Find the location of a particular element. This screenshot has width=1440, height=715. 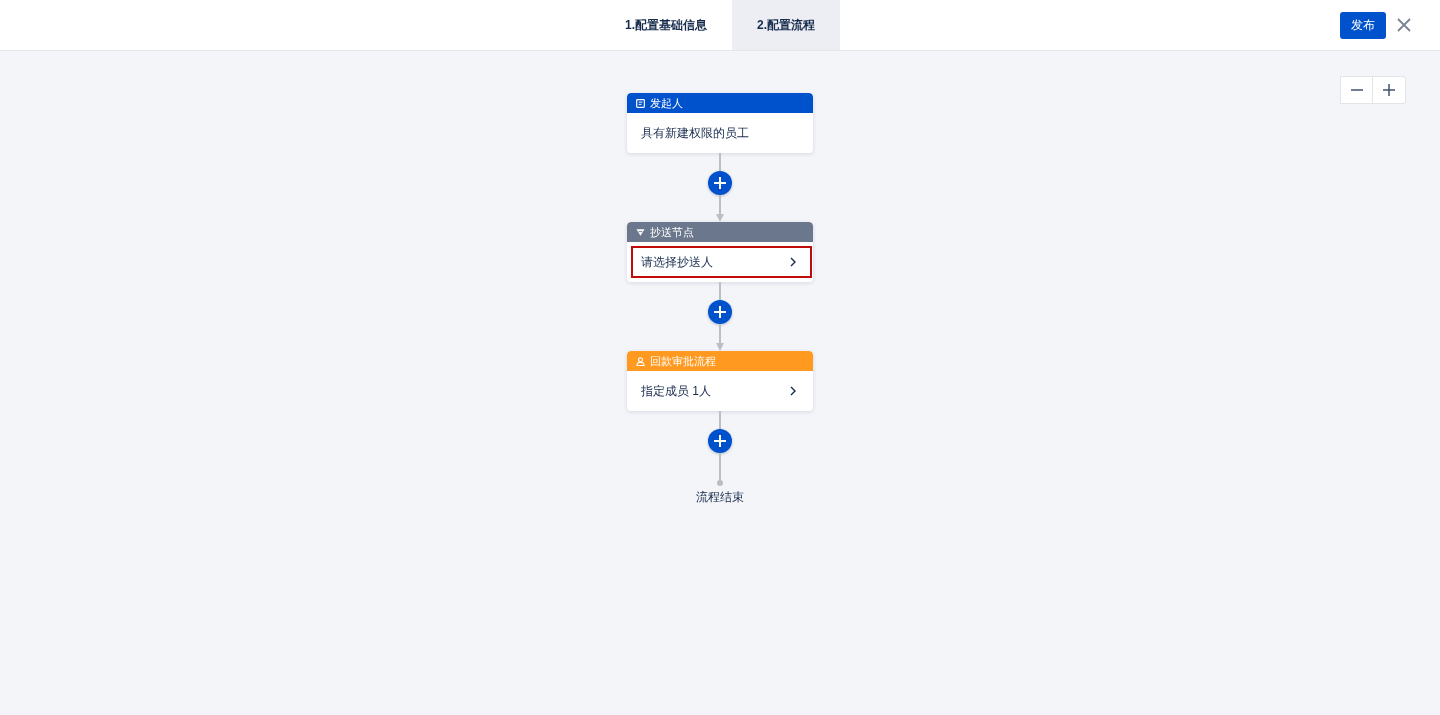

funnel-icon is located at coordinates (640, 232).